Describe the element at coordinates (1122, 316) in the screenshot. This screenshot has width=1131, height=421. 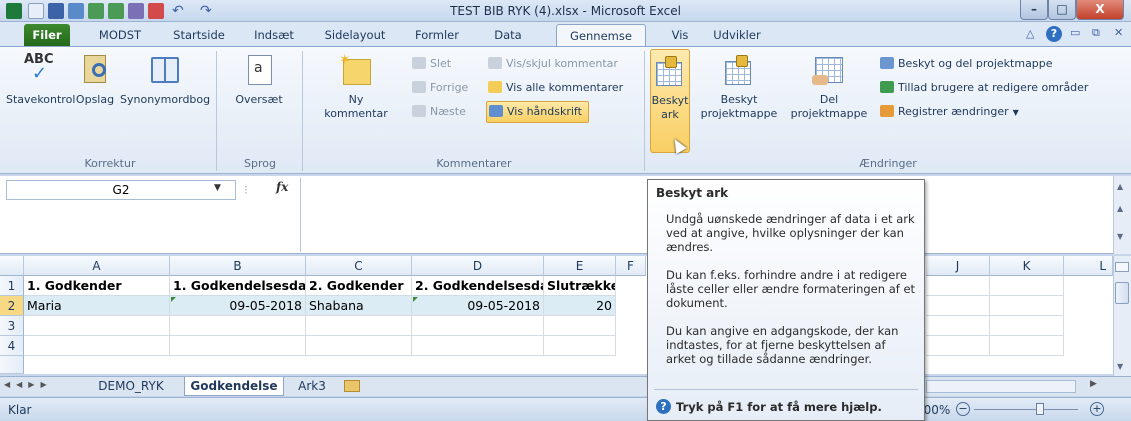
I see `vertical-scrollbar` at that location.